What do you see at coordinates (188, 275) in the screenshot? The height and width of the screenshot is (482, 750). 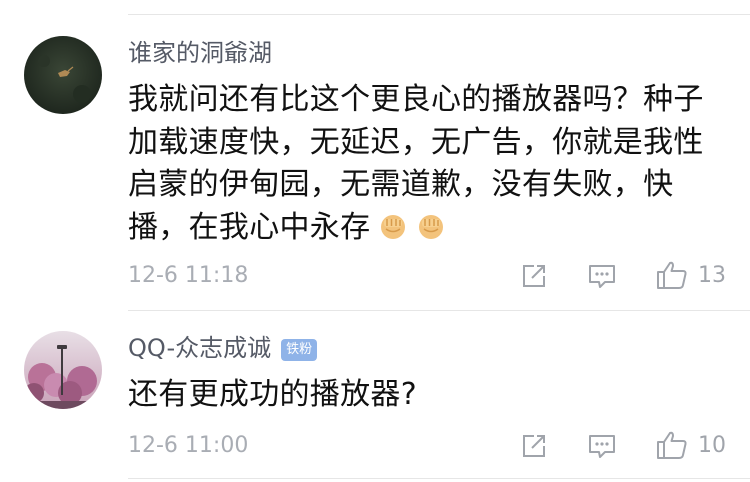 I see `comment-timestamp: 12-6 11:18` at bounding box center [188, 275].